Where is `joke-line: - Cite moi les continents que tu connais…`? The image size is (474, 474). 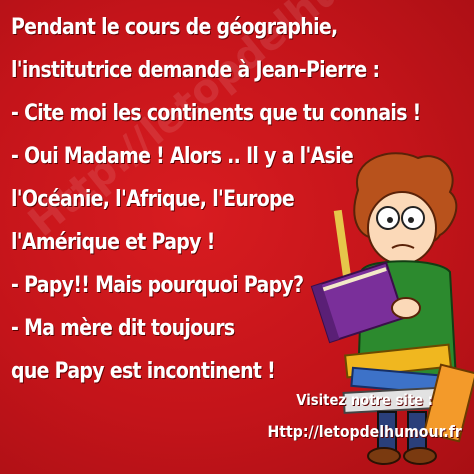 joke-line: - Cite moi les continents que tu connais… is located at coordinates (216, 113).